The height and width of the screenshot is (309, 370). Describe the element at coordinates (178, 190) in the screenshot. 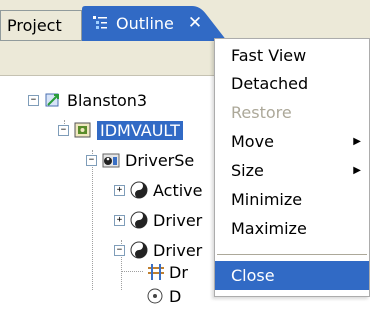

I see `tree-item-label: Active` at that location.